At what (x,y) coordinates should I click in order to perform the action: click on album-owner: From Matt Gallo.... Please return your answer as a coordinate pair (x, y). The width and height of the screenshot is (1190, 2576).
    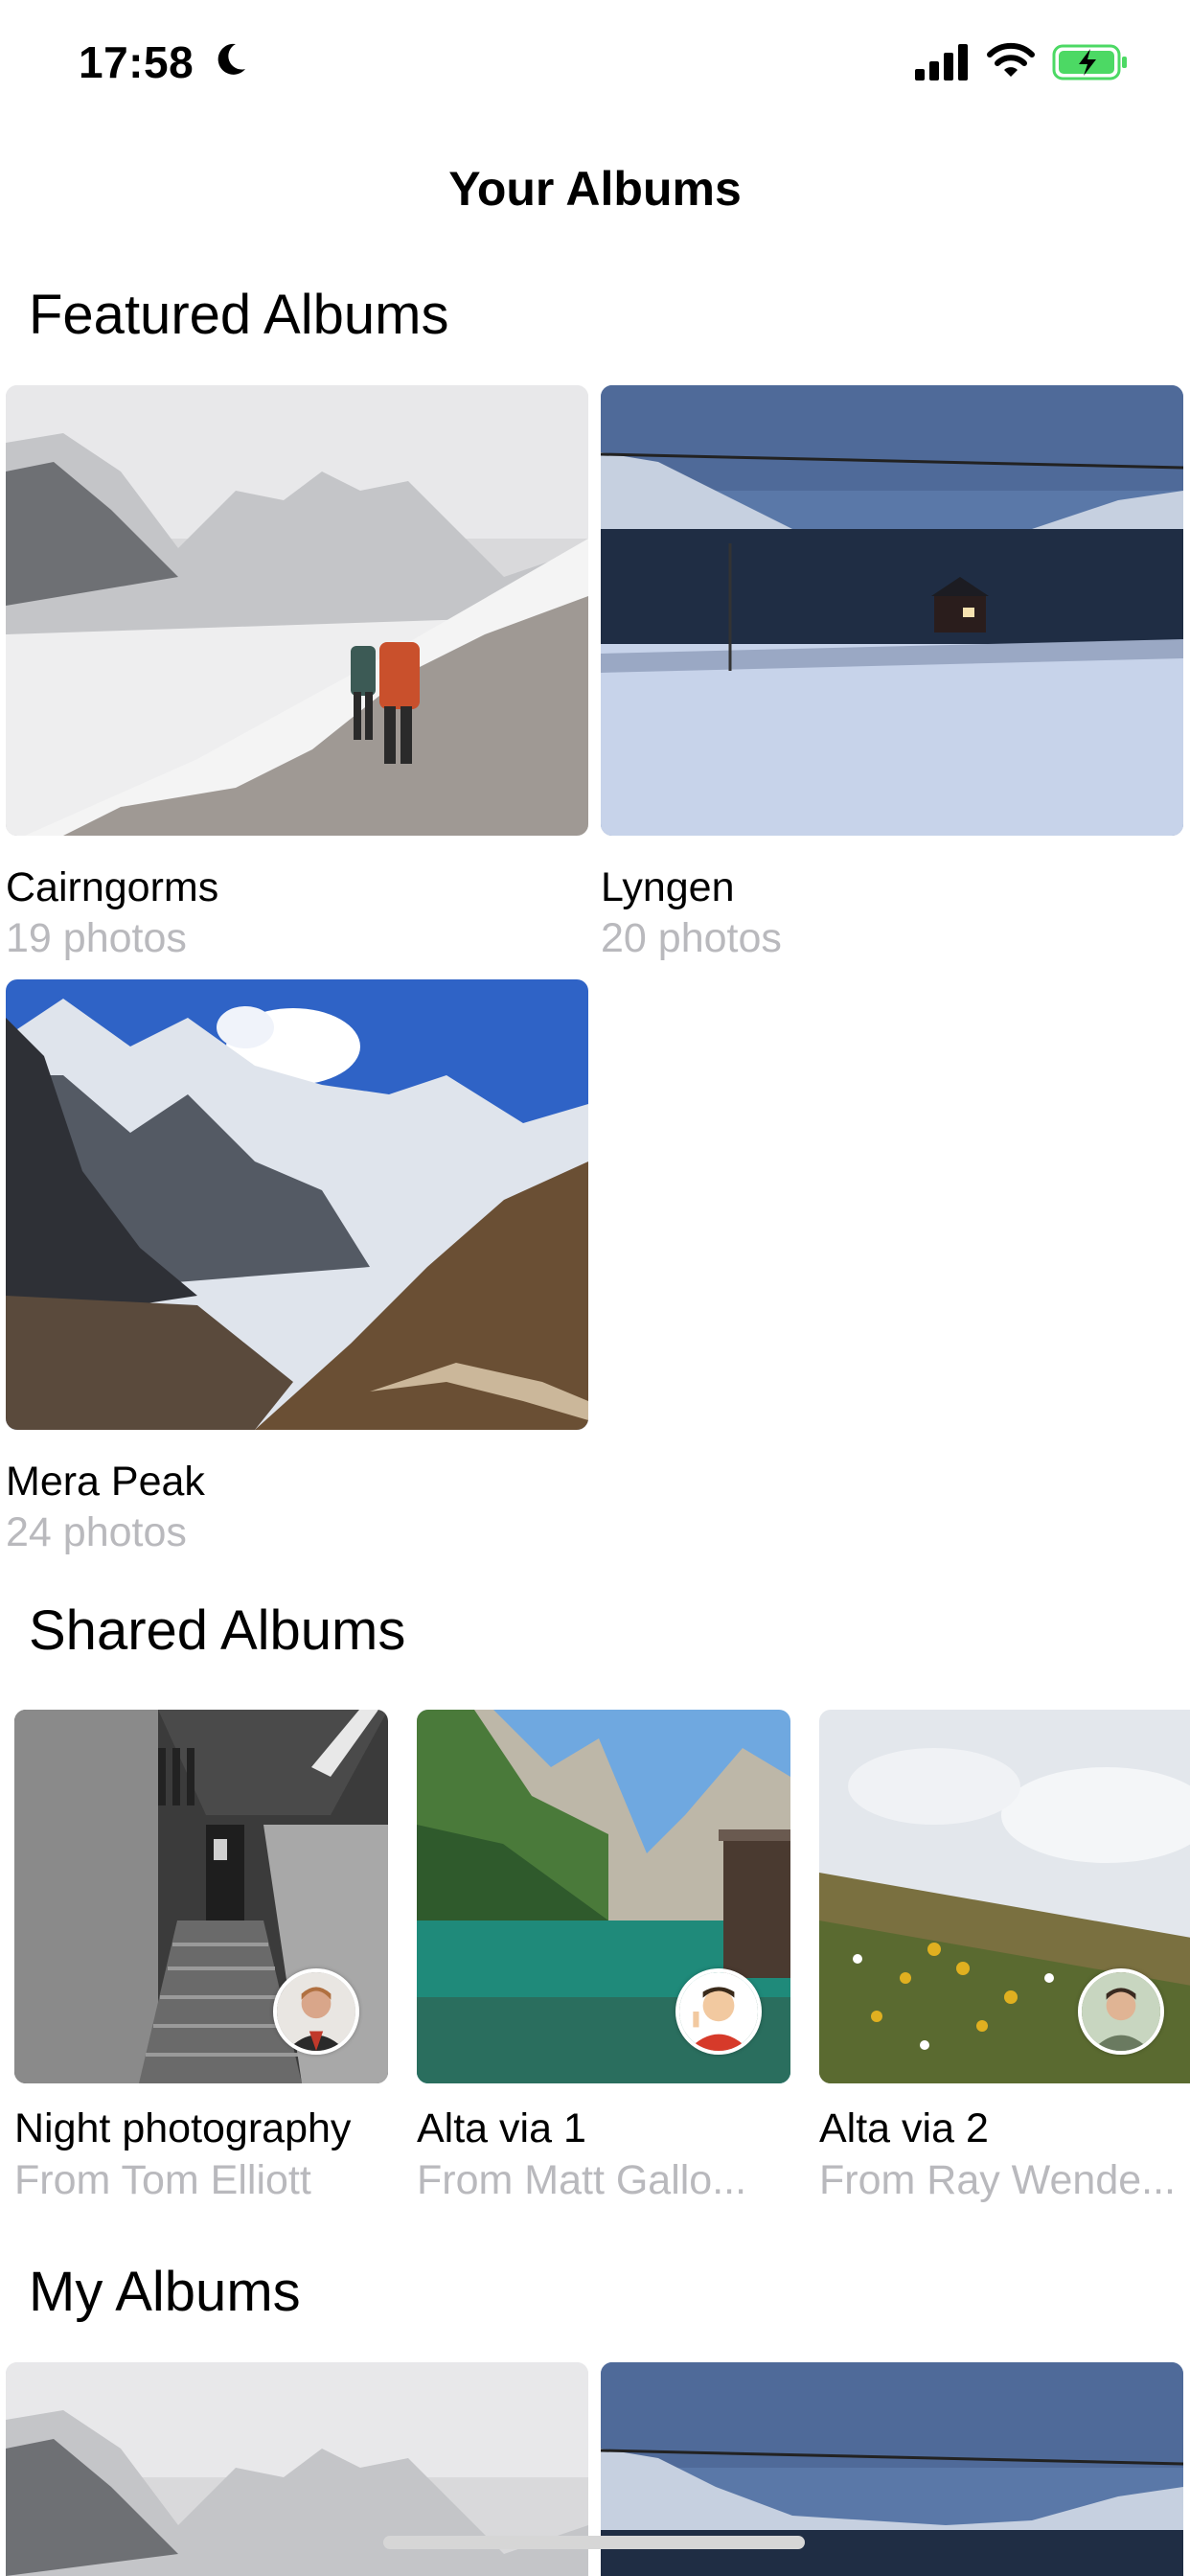
    Looking at the image, I should click on (582, 2180).